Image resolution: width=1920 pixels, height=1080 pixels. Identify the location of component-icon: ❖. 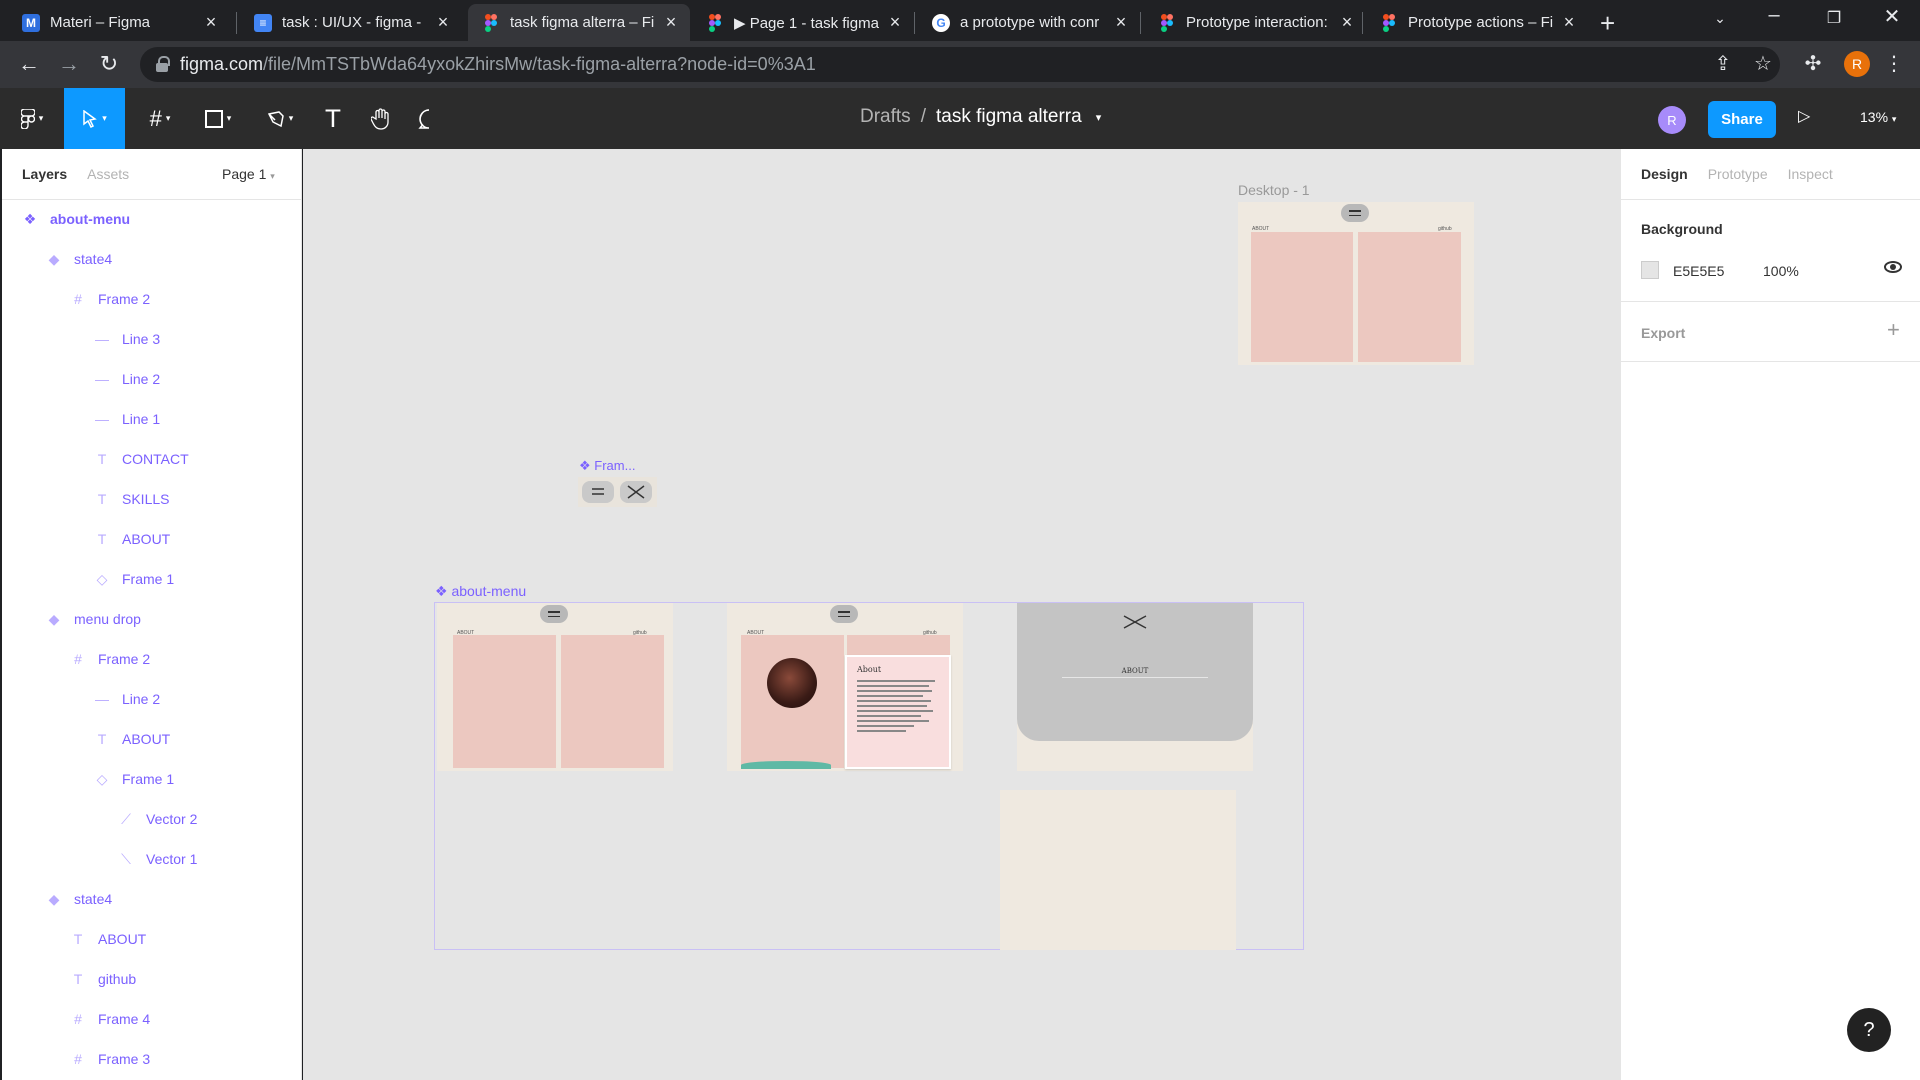
(441, 591).